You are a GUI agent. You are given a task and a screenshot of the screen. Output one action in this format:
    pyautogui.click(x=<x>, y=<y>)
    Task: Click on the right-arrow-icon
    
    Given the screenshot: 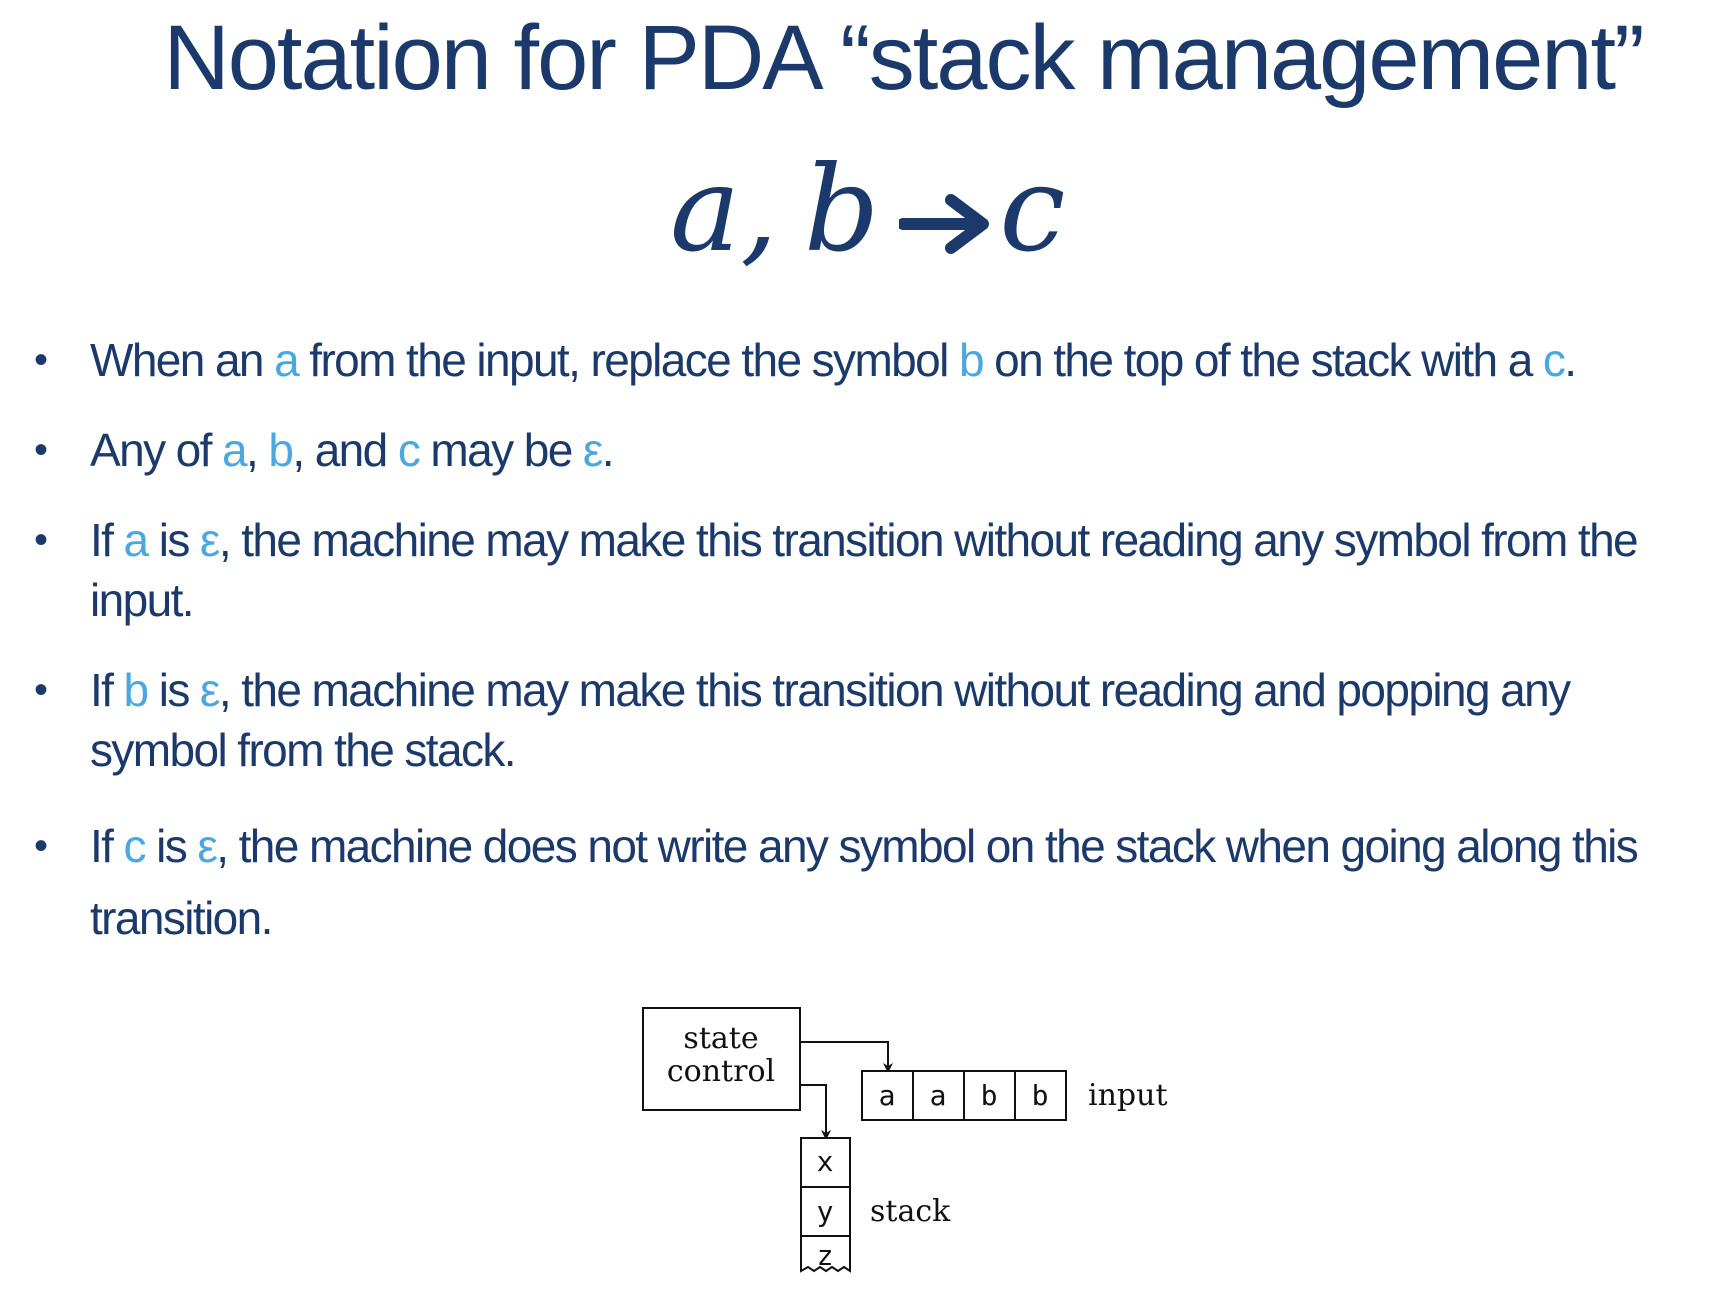 What is the action you would take?
    pyautogui.click(x=945, y=224)
    